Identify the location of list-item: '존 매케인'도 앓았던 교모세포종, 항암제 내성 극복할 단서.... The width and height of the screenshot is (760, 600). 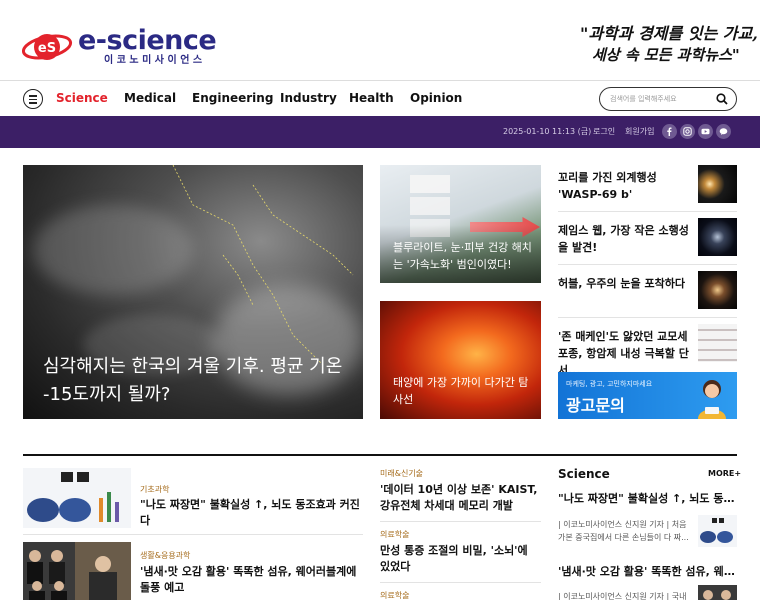
(647, 350).